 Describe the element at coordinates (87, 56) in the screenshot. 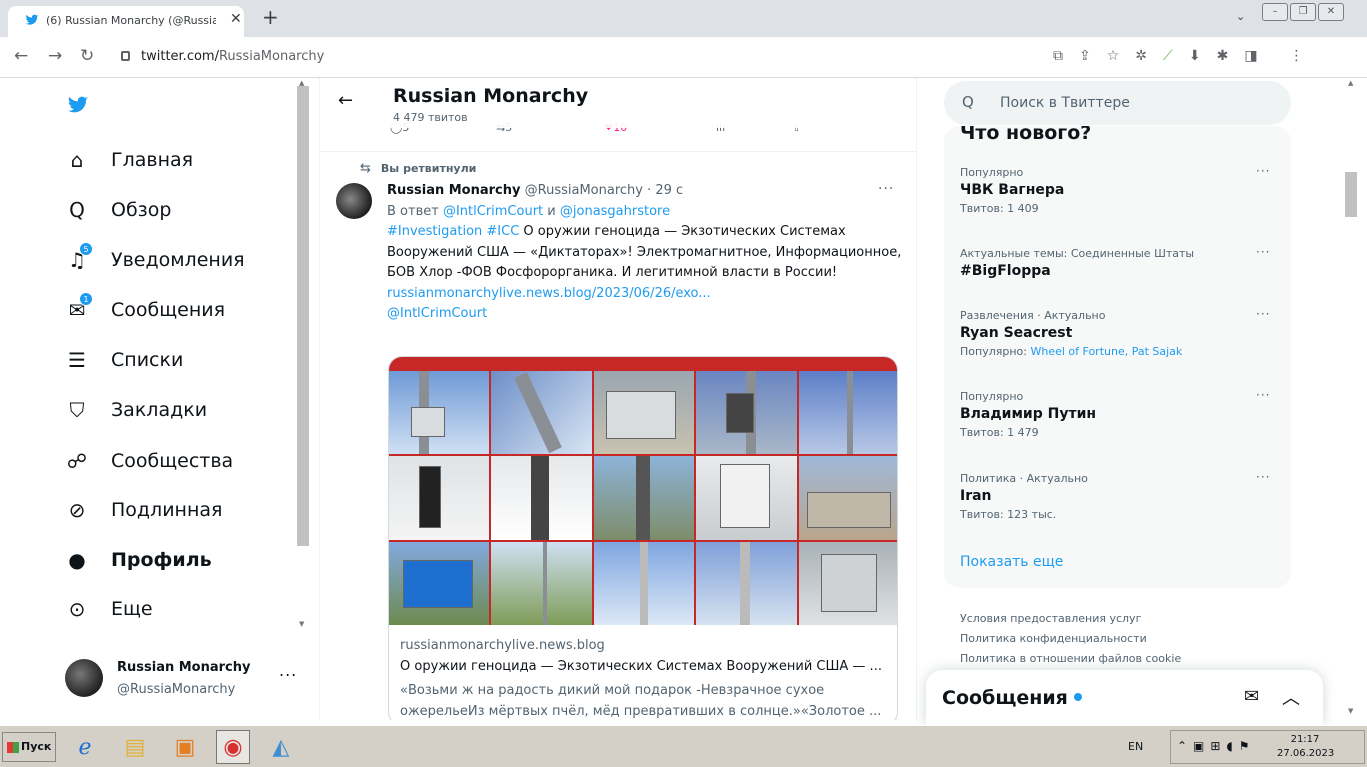

I see `reload-icon: ↻` at that location.